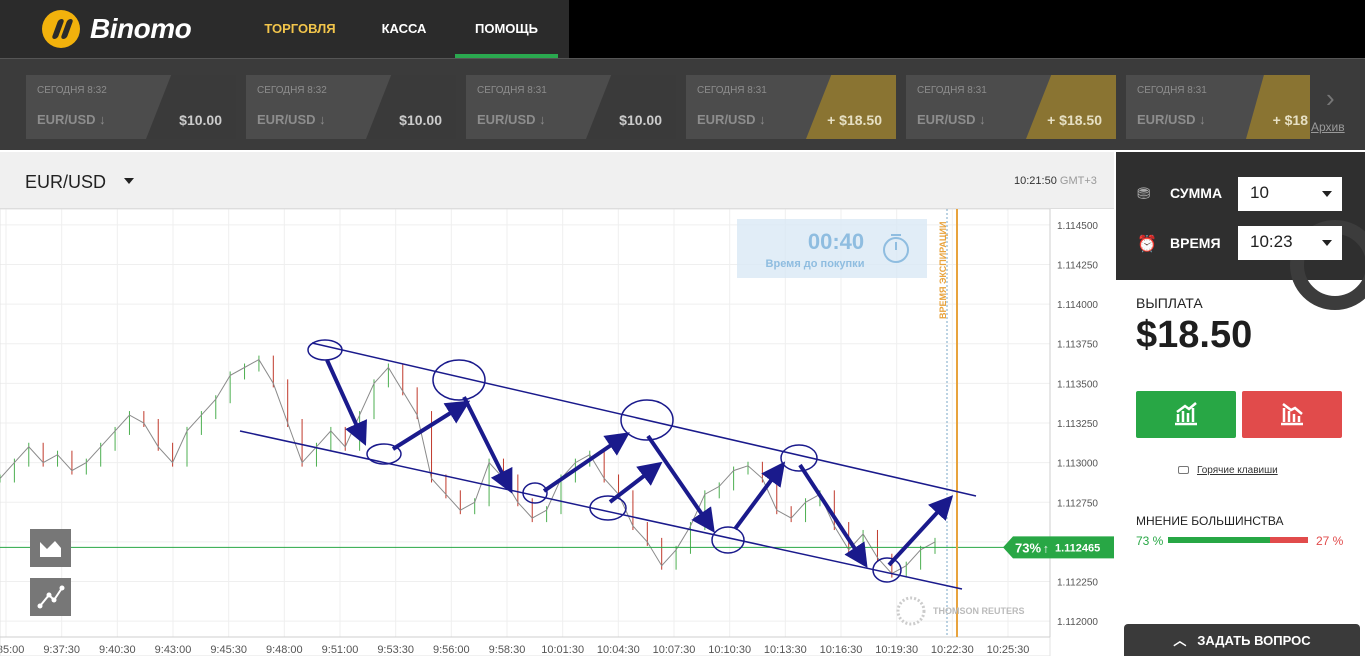 The width and height of the screenshot is (1365, 656). What do you see at coordinates (65, 182) in the screenshot?
I see `asset-select: EUR/USD` at bounding box center [65, 182].